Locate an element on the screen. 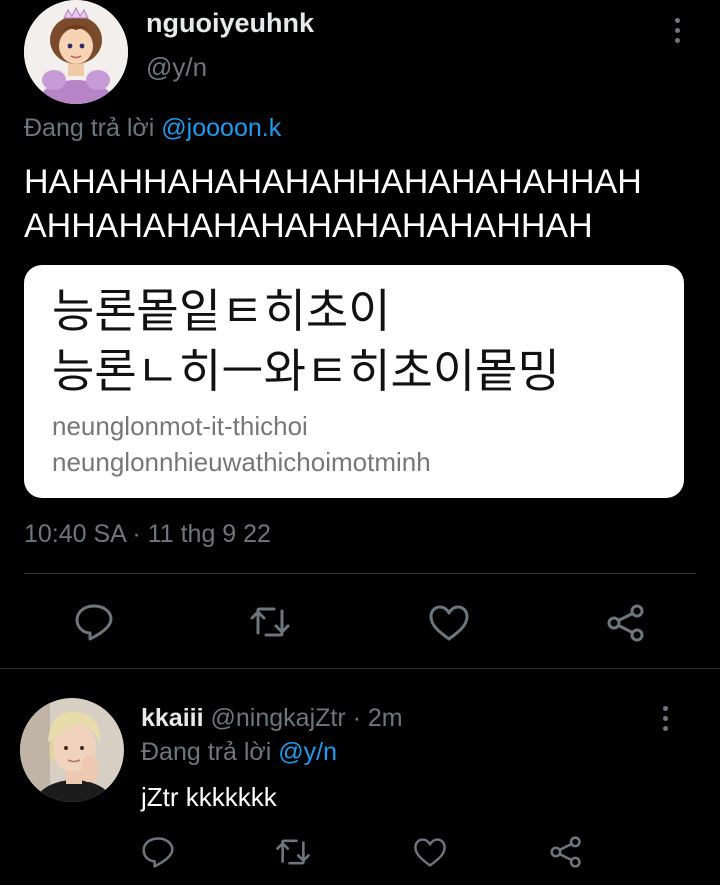  reply-avatar is located at coordinates (72, 750).